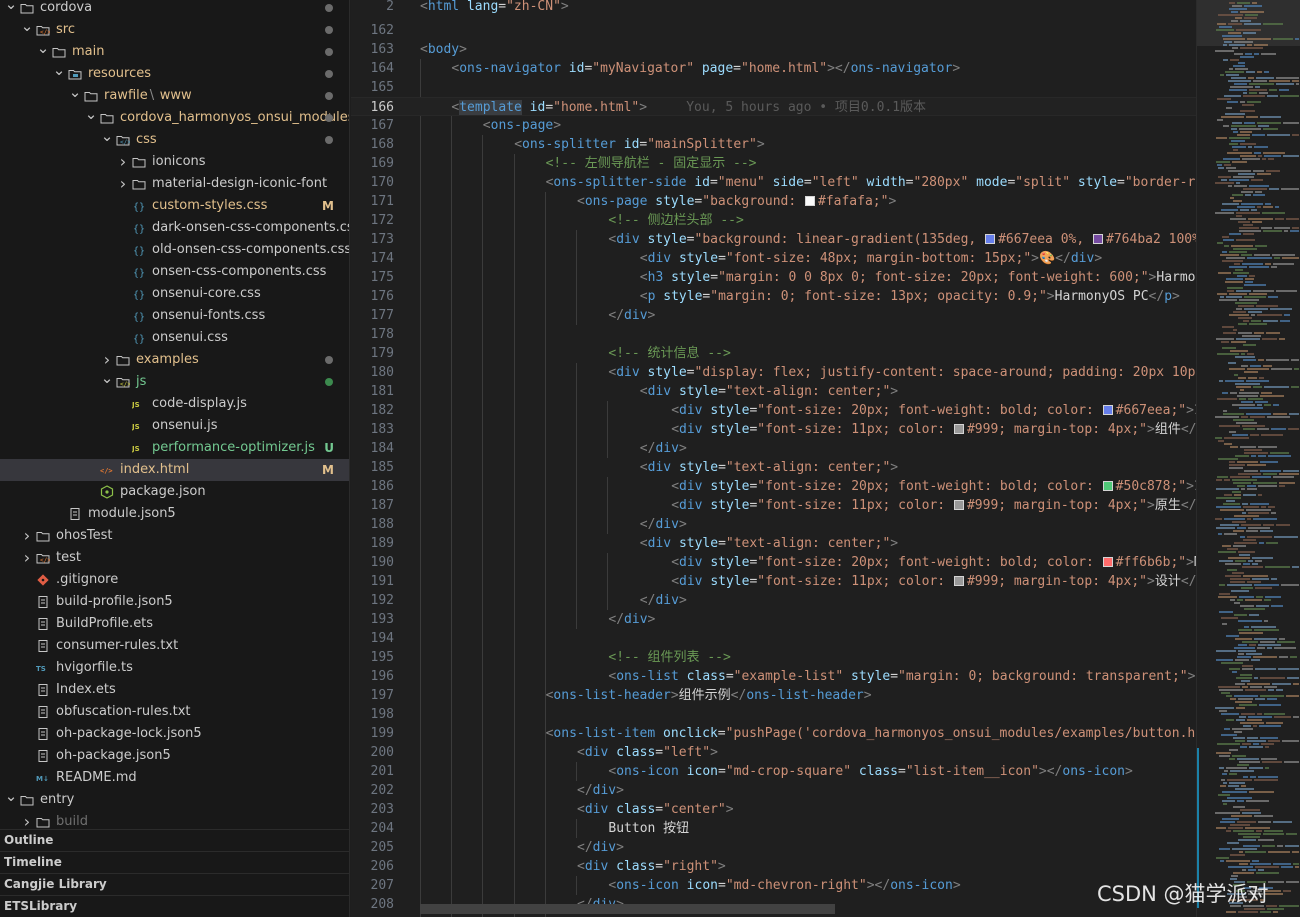  Describe the element at coordinates (773, 638) in the screenshot. I see `code-line: 194` at that location.